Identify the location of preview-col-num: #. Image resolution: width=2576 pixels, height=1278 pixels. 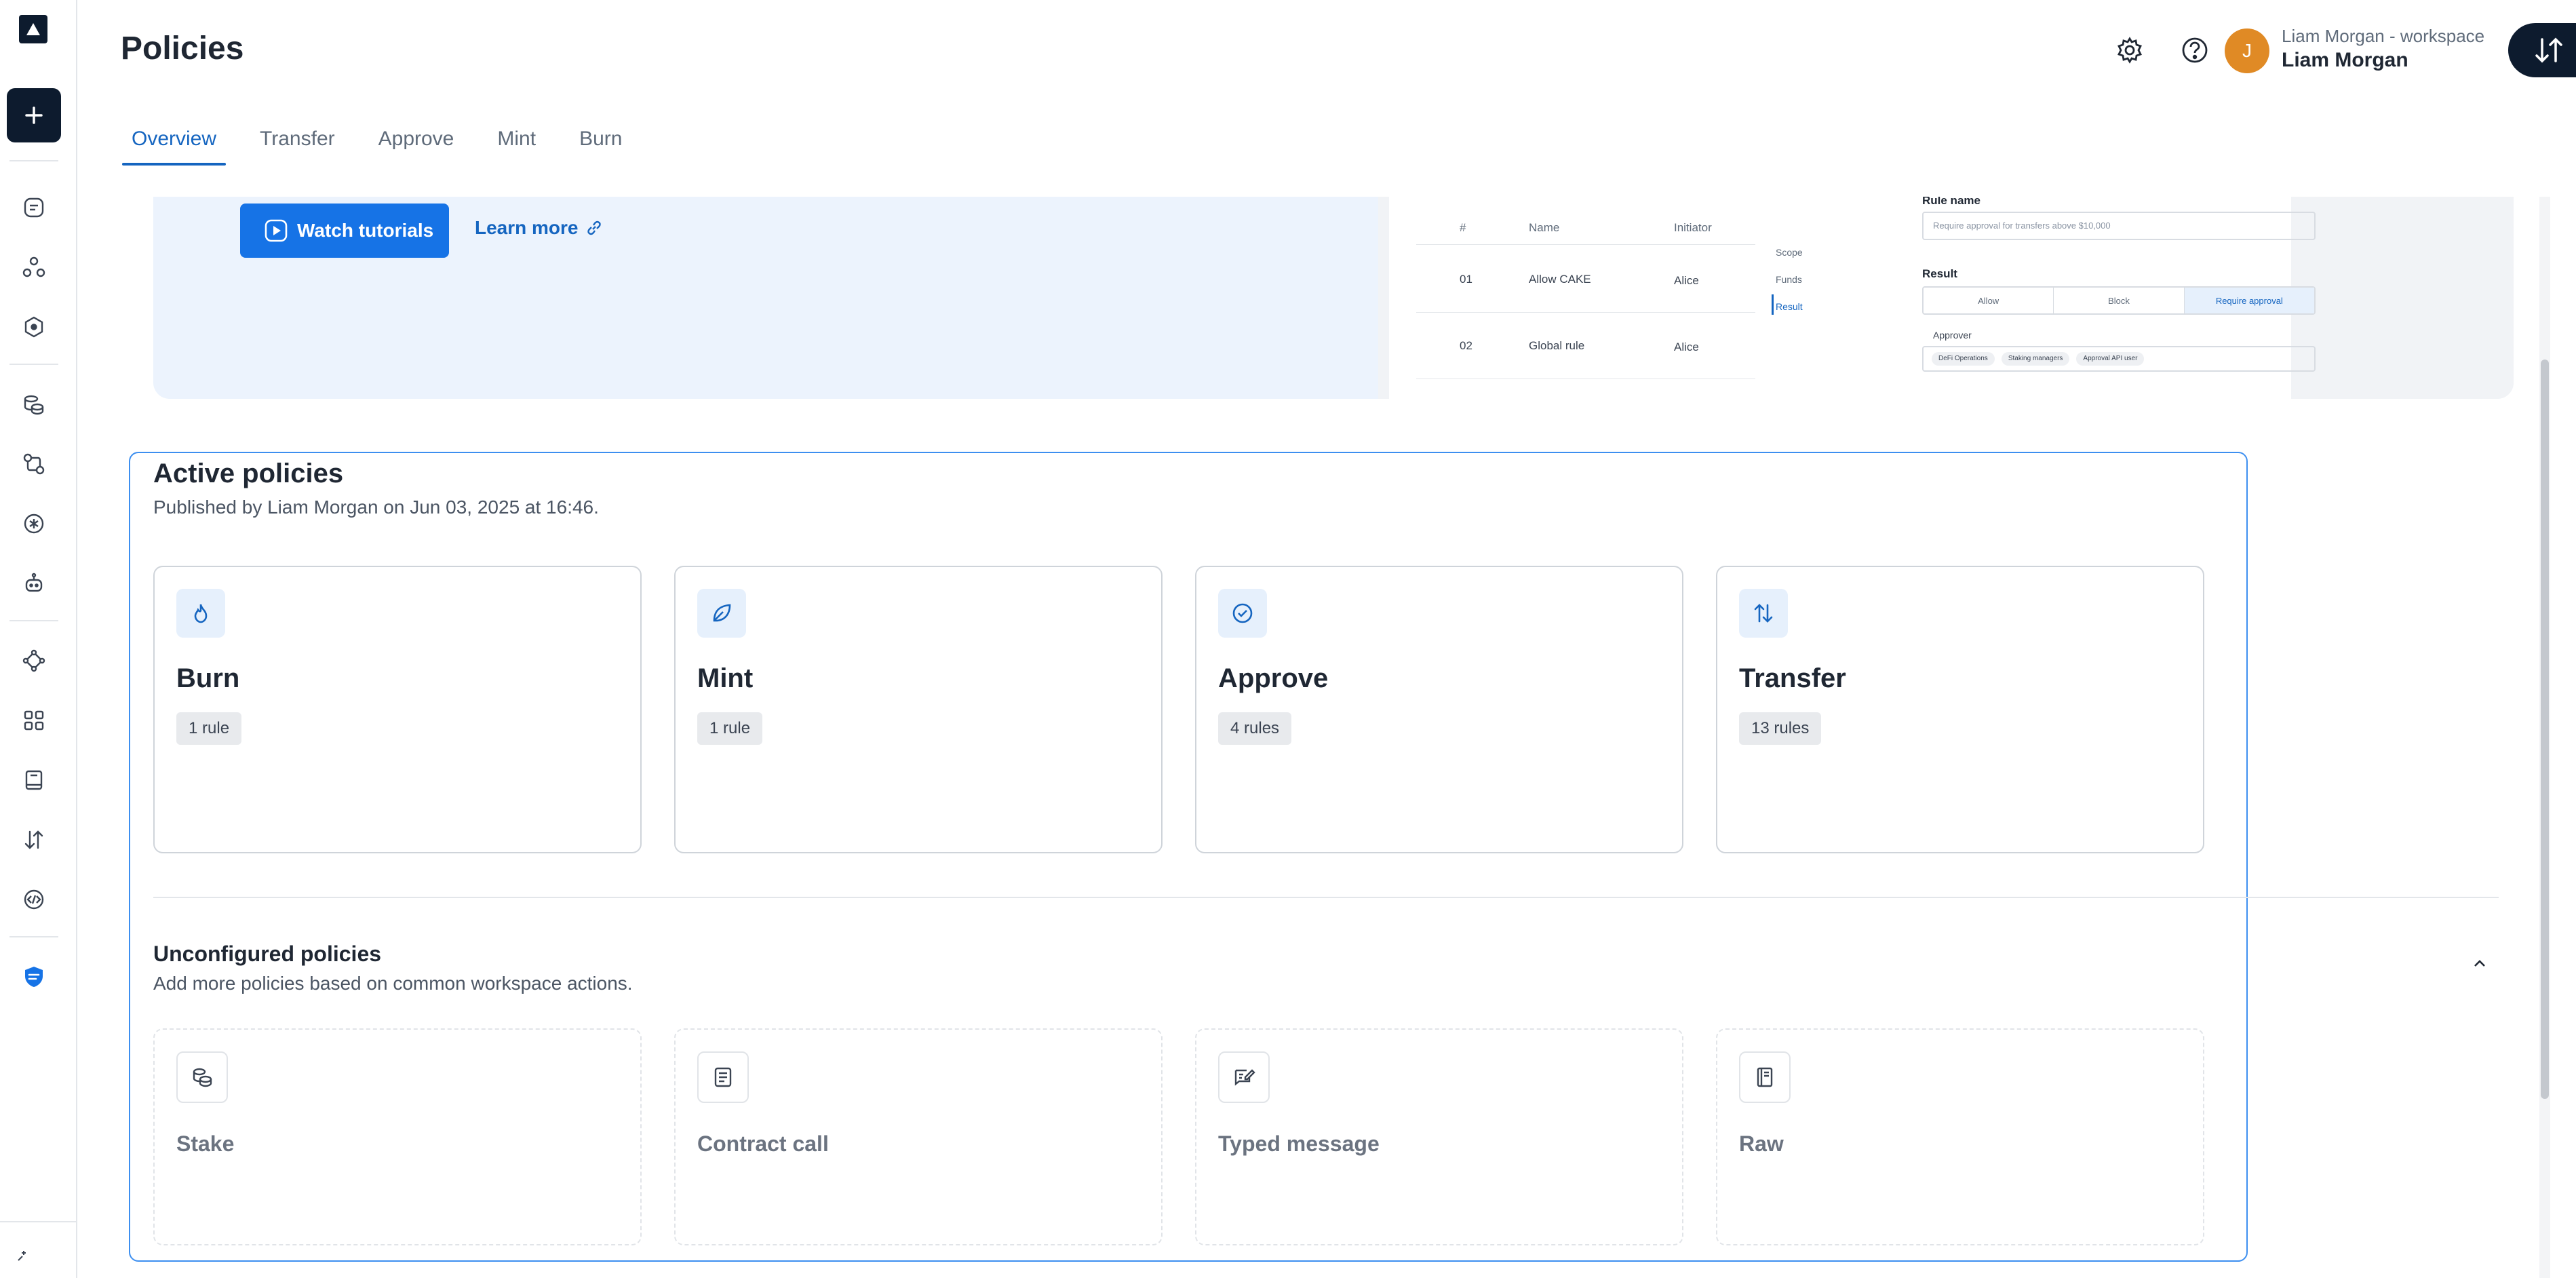
(1463, 227).